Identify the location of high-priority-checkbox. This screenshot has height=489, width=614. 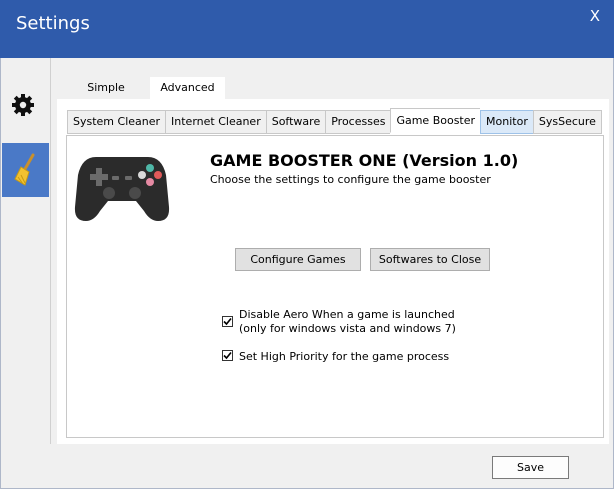
(227, 355).